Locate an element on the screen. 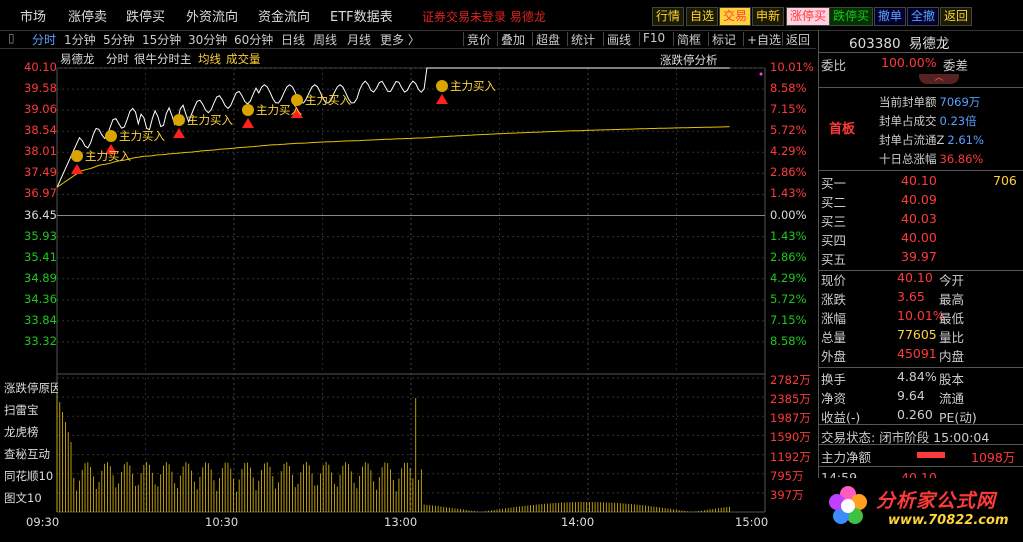  bid-row: 买一 40.10 706 is located at coordinates (921, 182).